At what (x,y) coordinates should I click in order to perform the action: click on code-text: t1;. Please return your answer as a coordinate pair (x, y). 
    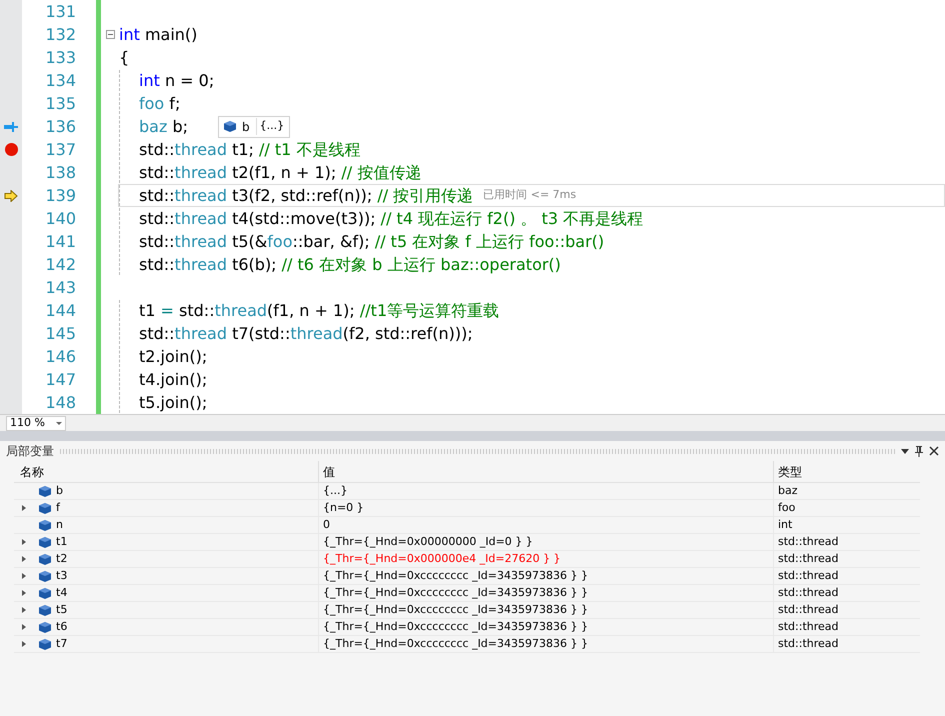
    Looking at the image, I should click on (243, 150).